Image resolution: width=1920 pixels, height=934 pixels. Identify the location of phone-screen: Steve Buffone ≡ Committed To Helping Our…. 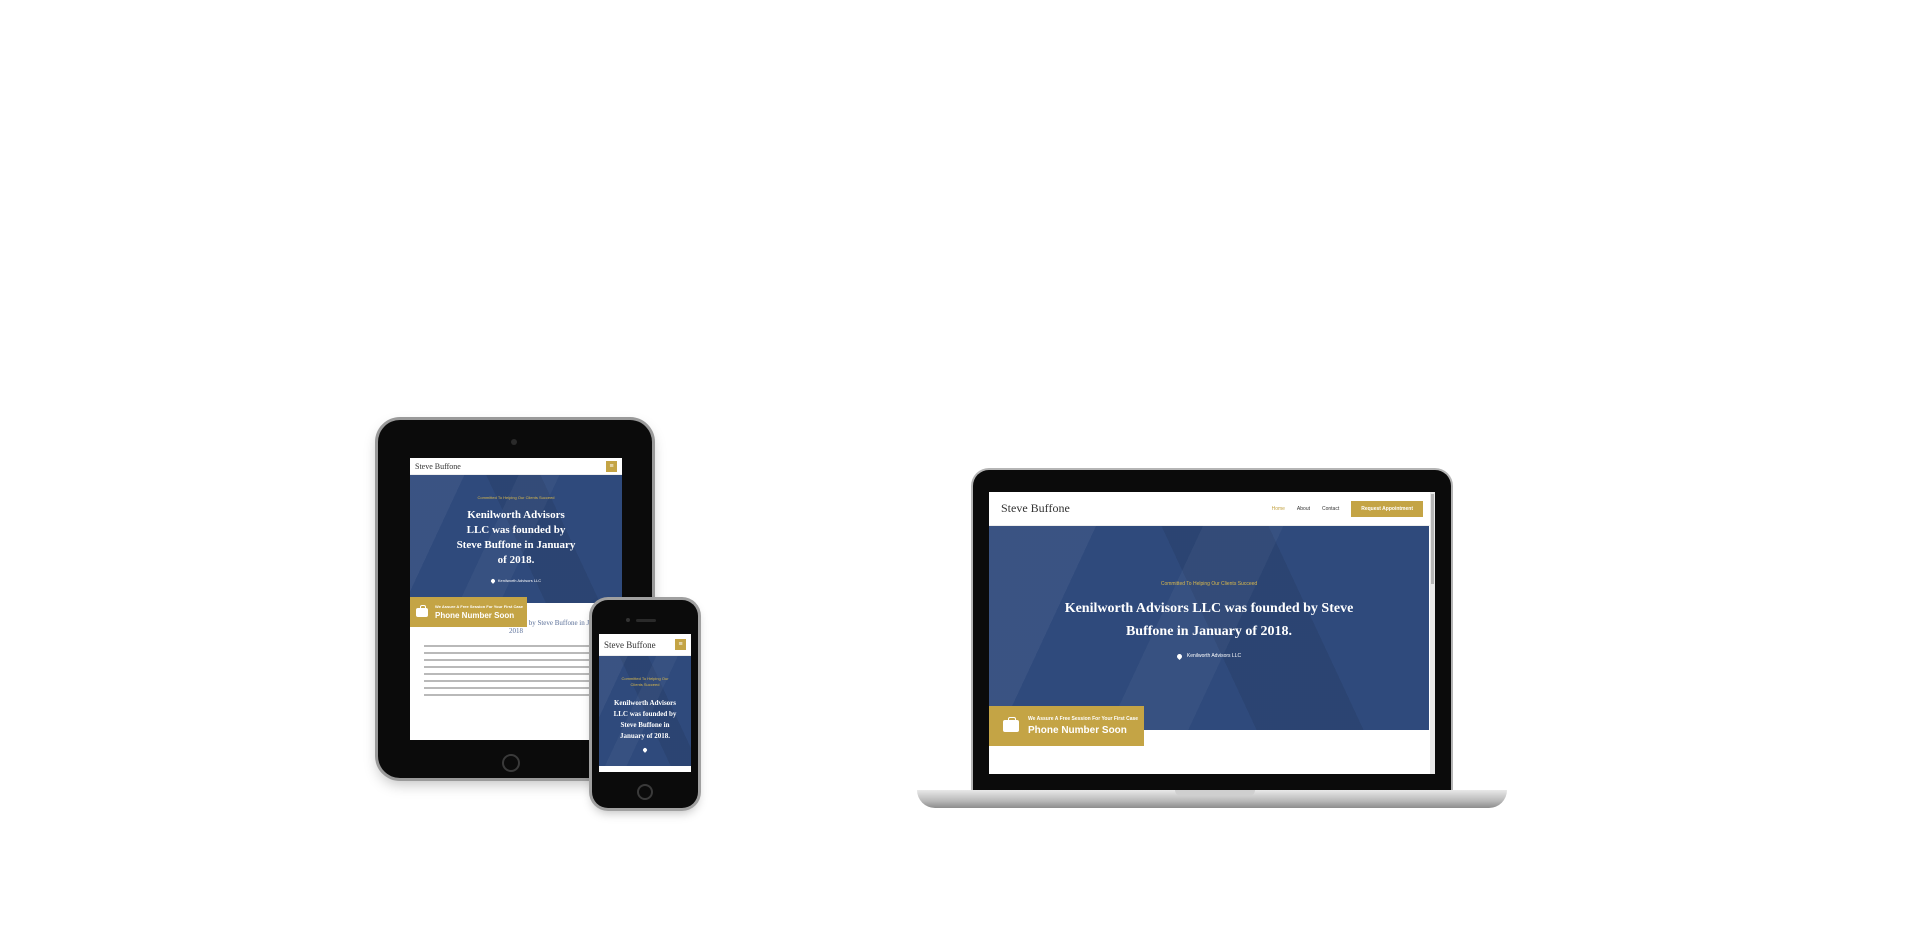
(645, 703).